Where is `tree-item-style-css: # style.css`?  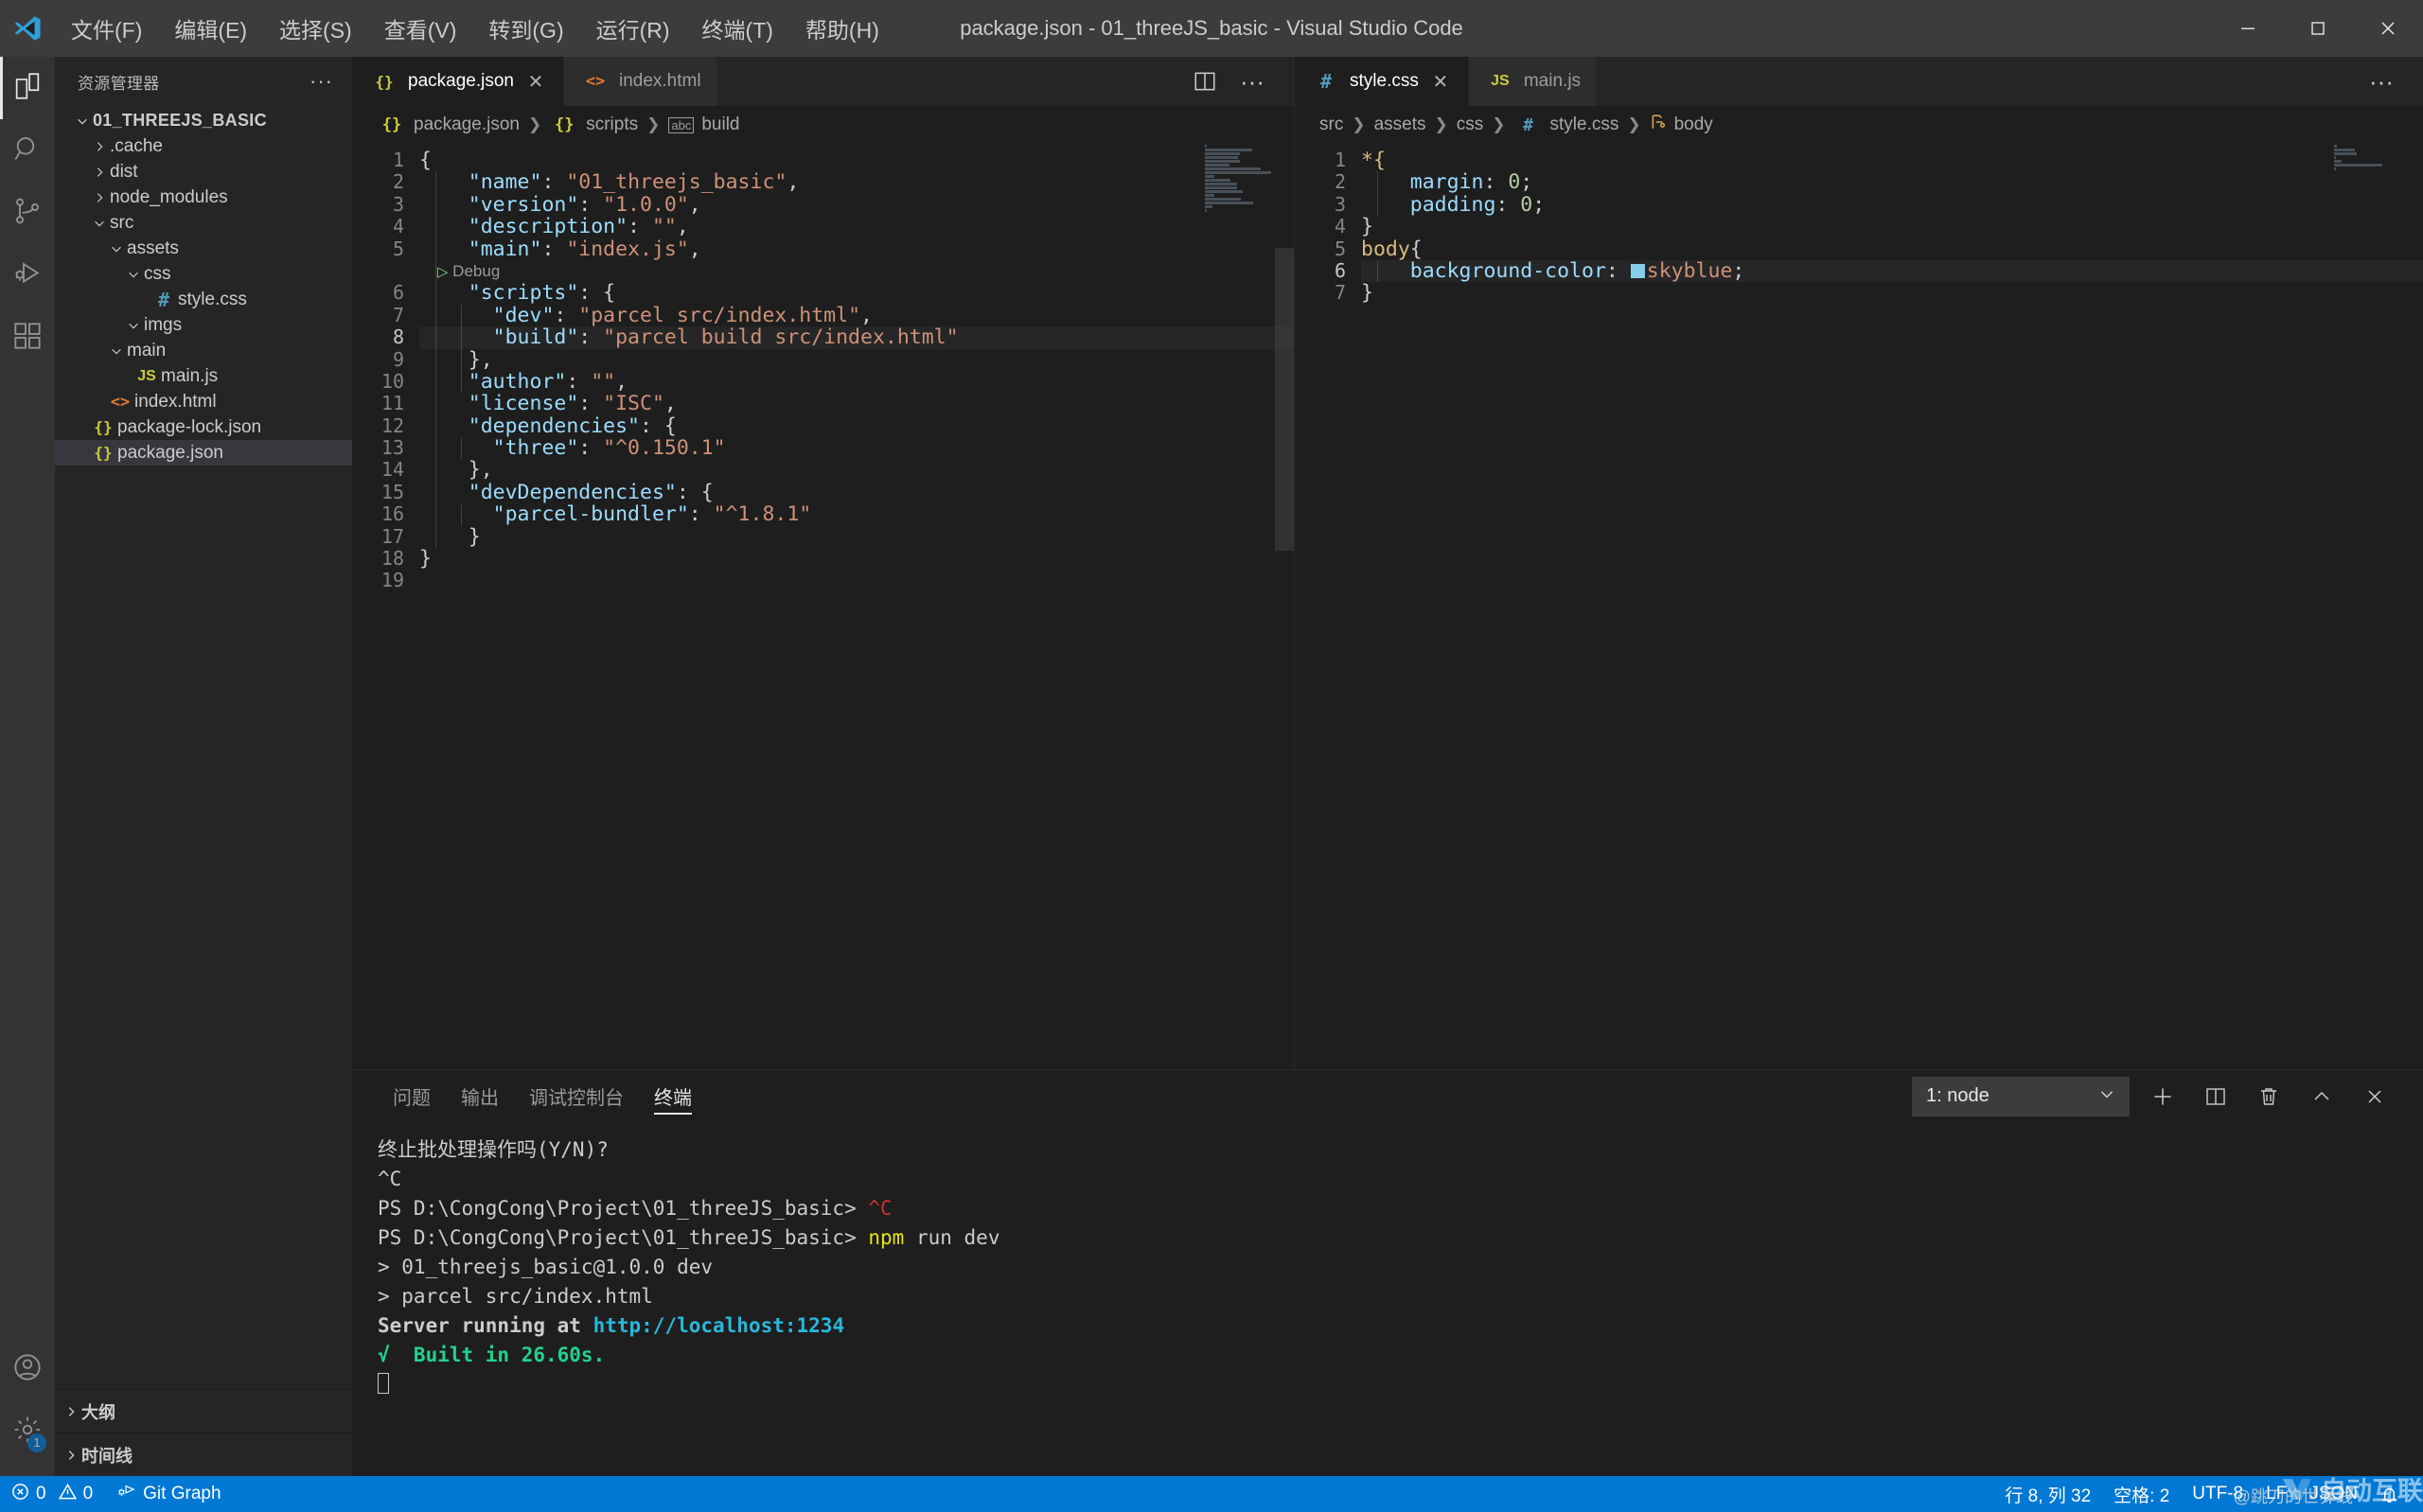
tree-item-style-css: # style.css is located at coordinates (203, 299).